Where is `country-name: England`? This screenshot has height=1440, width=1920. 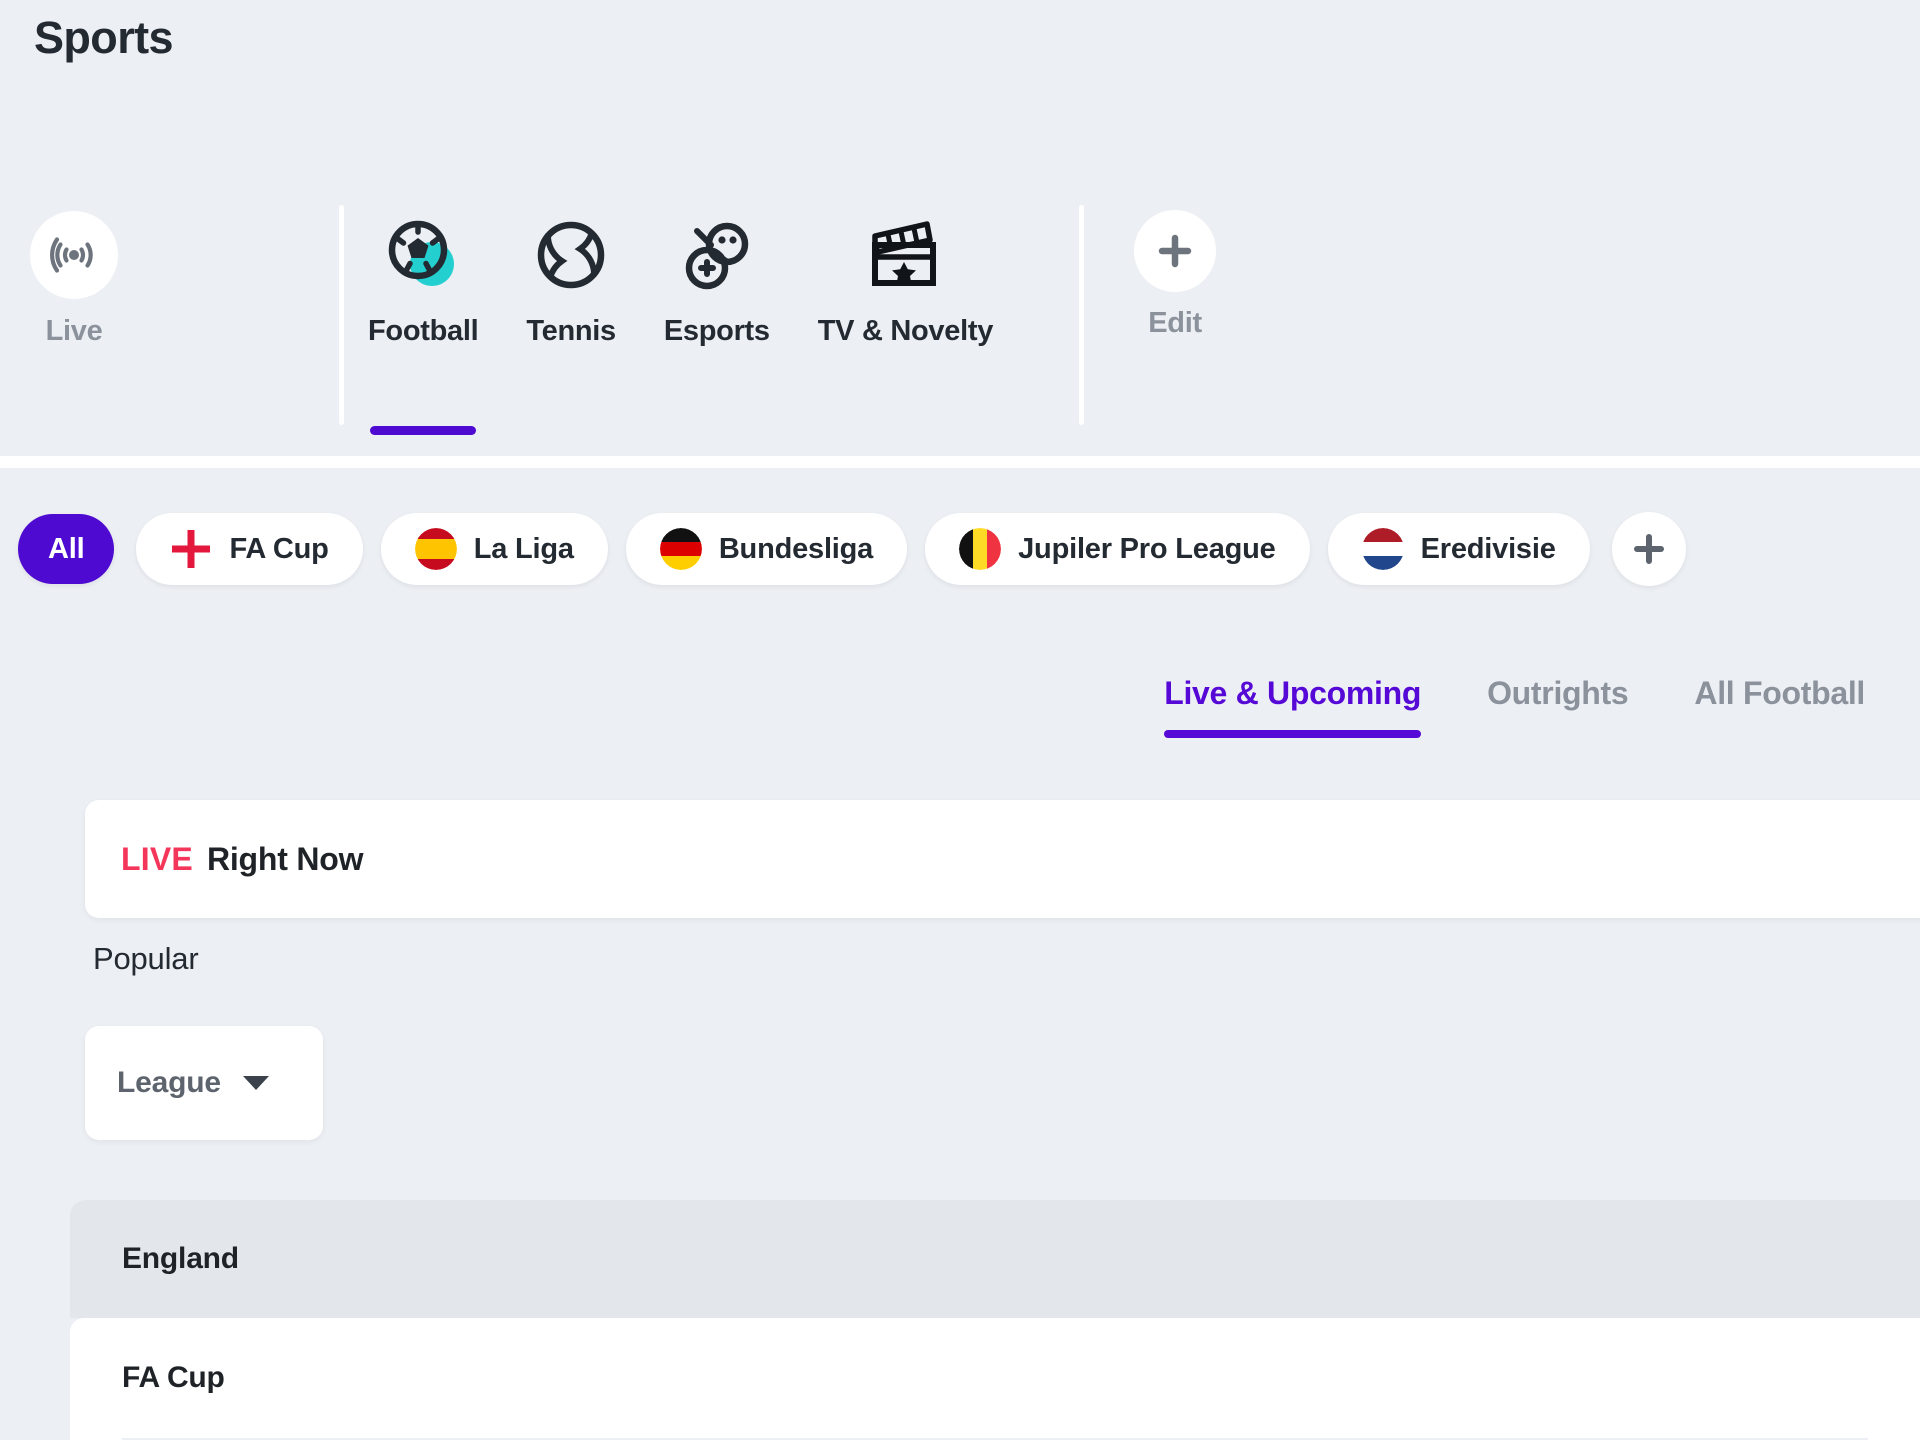 country-name: England is located at coordinates (180, 1258).